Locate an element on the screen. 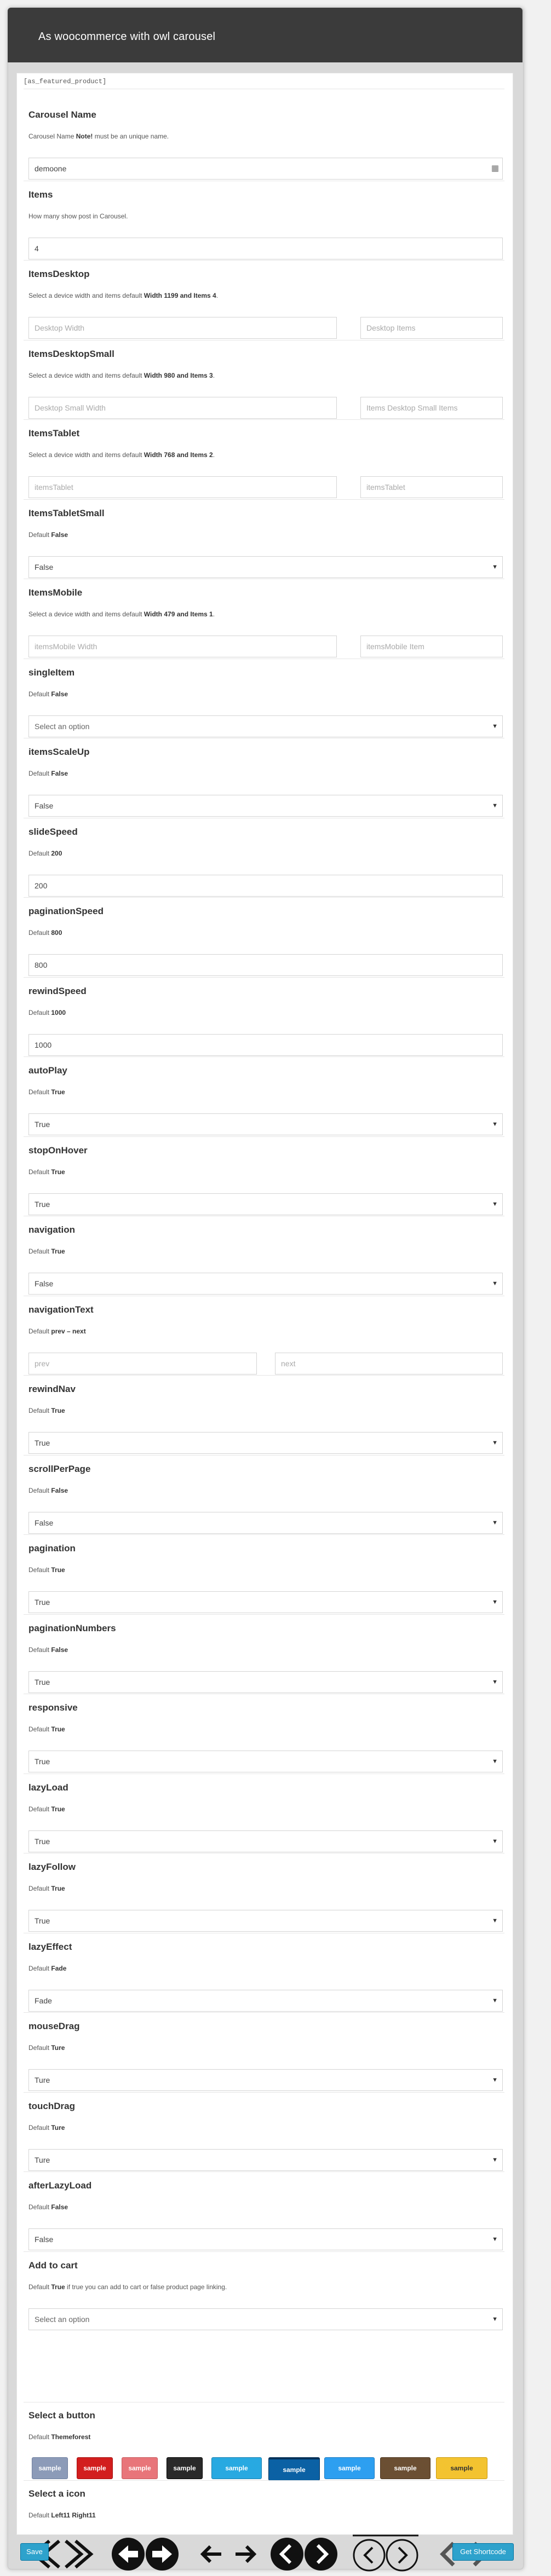 The height and width of the screenshot is (2576, 551). lazy-follow-field: lazyFollow Default True True ▼ is located at coordinates (266, 1897).